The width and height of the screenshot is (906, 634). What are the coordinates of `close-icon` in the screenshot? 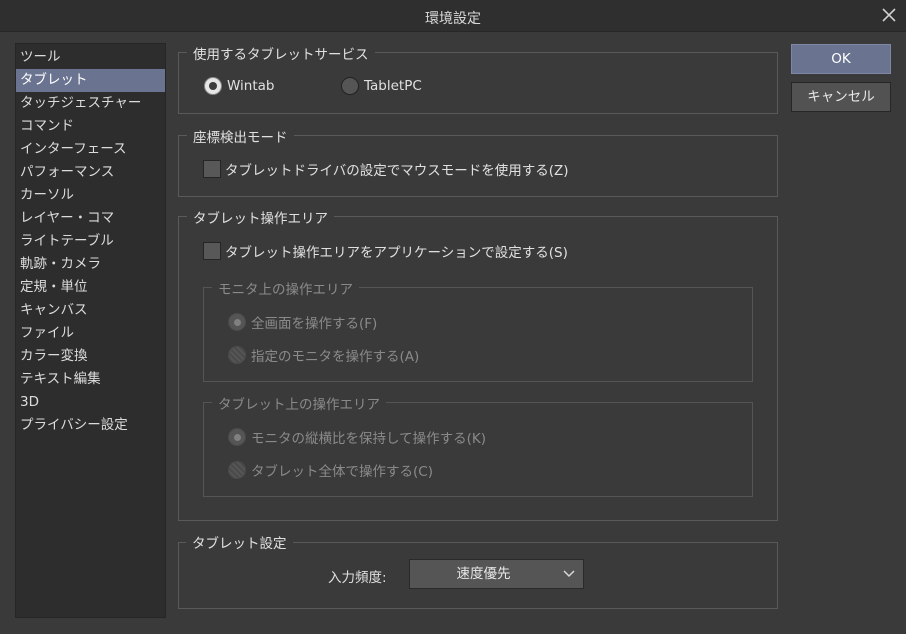 It's located at (889, 15).